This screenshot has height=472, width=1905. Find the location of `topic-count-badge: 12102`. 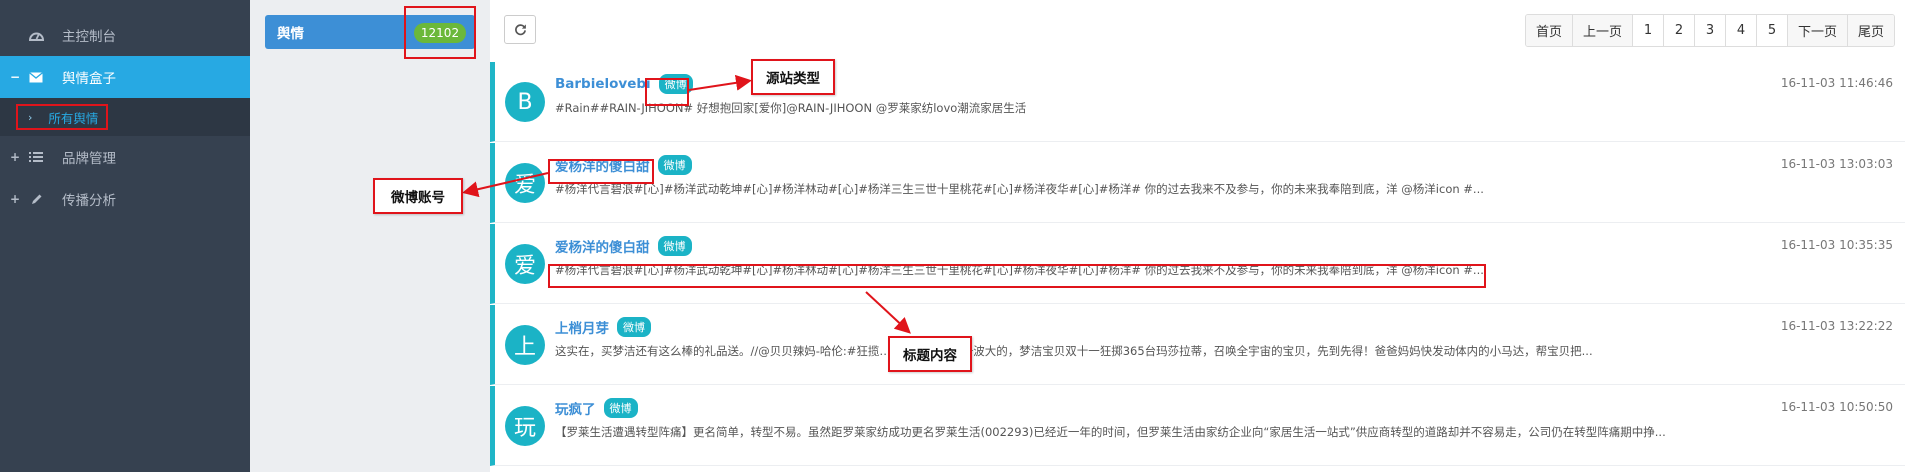

topic-count-badge: 12102 is located at coordinates (440, 32).